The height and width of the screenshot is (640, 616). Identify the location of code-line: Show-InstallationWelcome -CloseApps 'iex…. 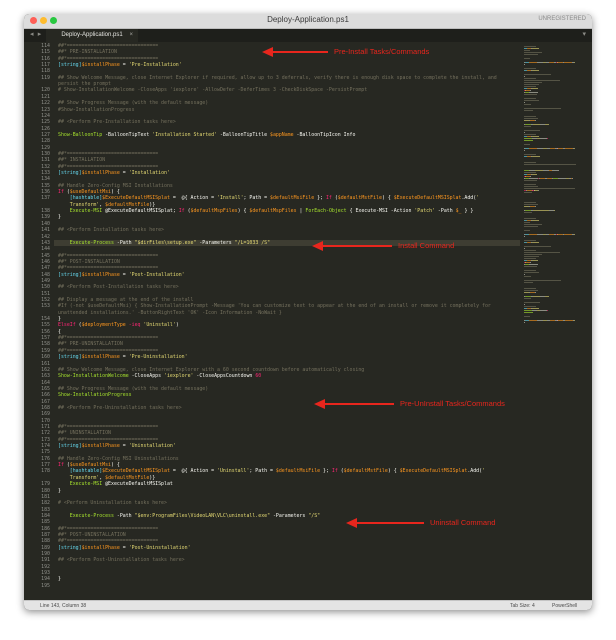
(159, 376).